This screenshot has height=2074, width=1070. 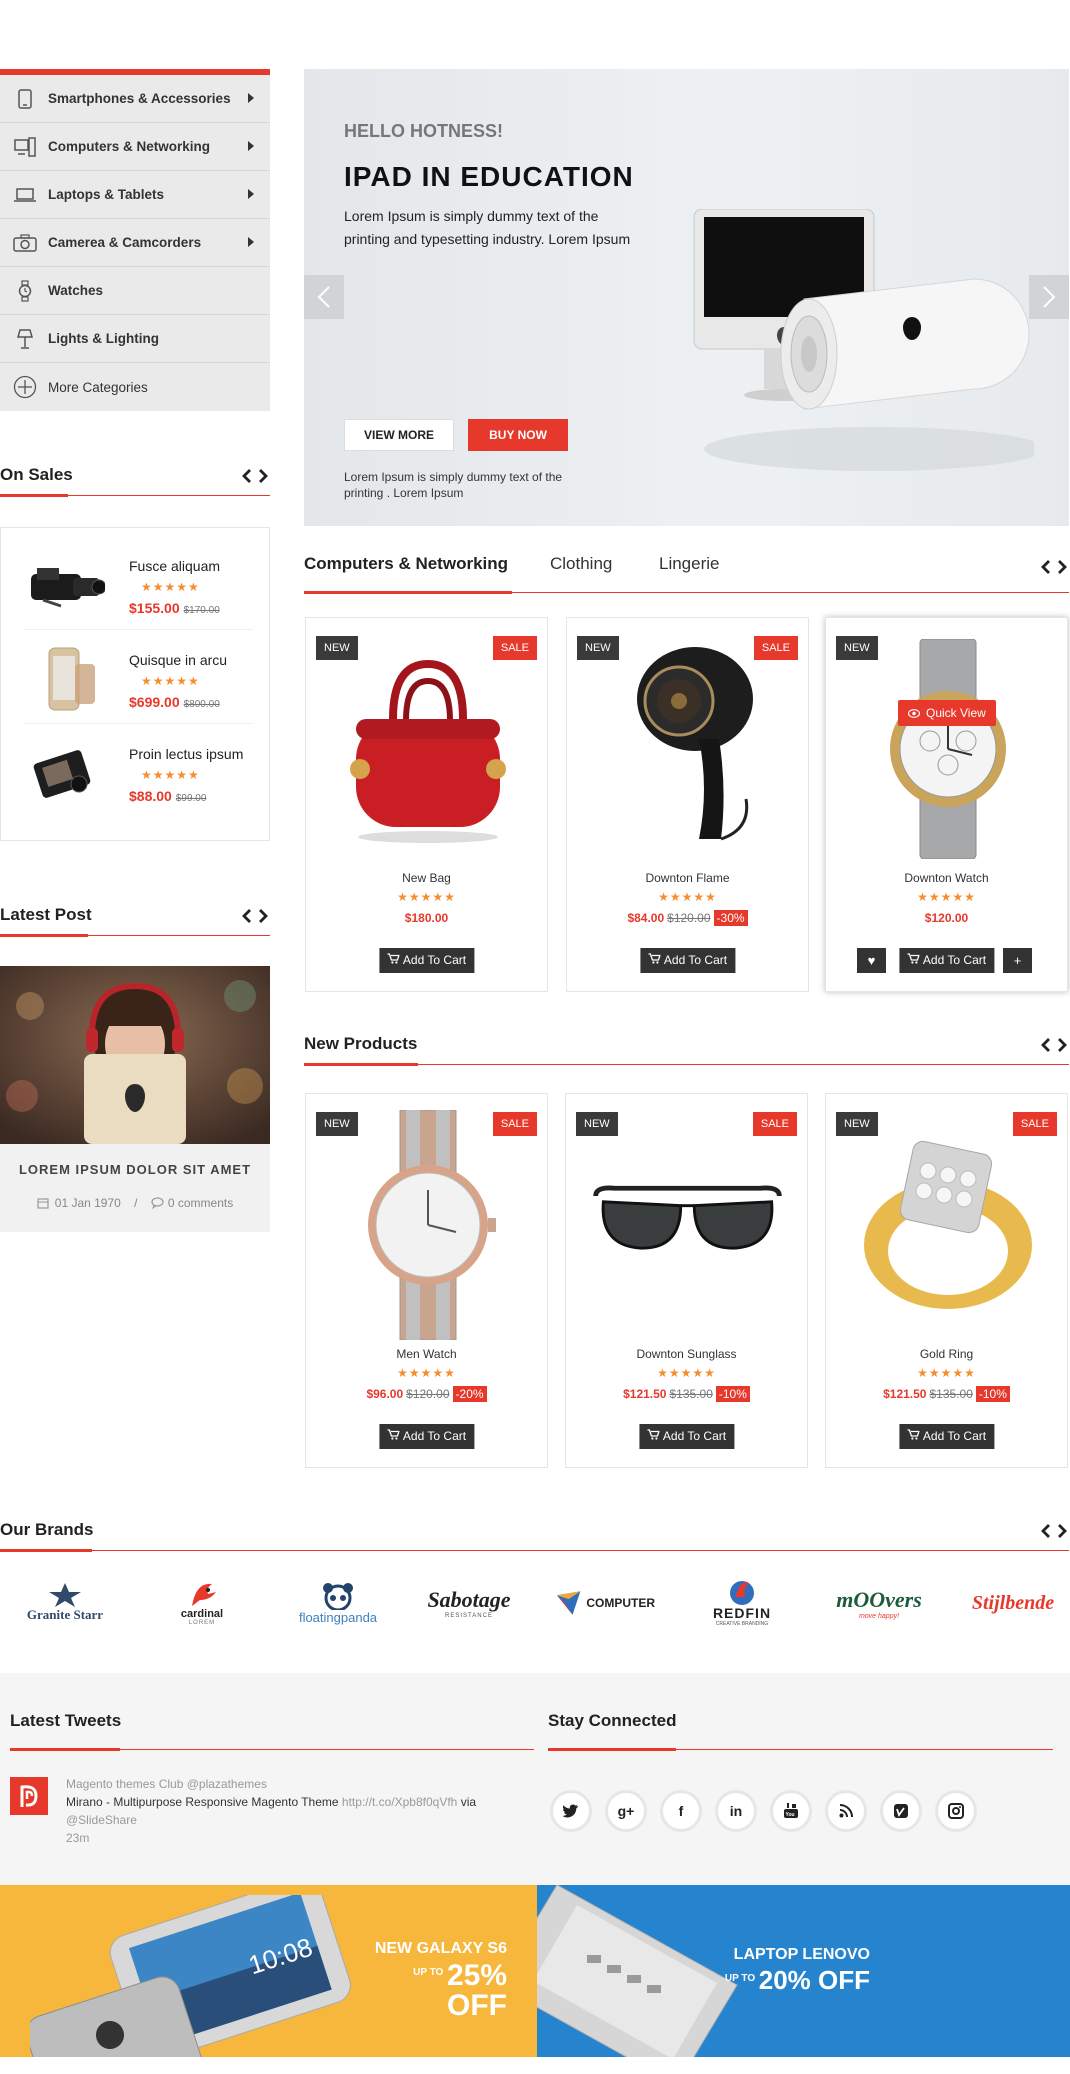 What do you see at coordinates (686, 1354) in the screenshot?
I see `product-name: Downton Sunglass` at bounding box center [686, 1354].